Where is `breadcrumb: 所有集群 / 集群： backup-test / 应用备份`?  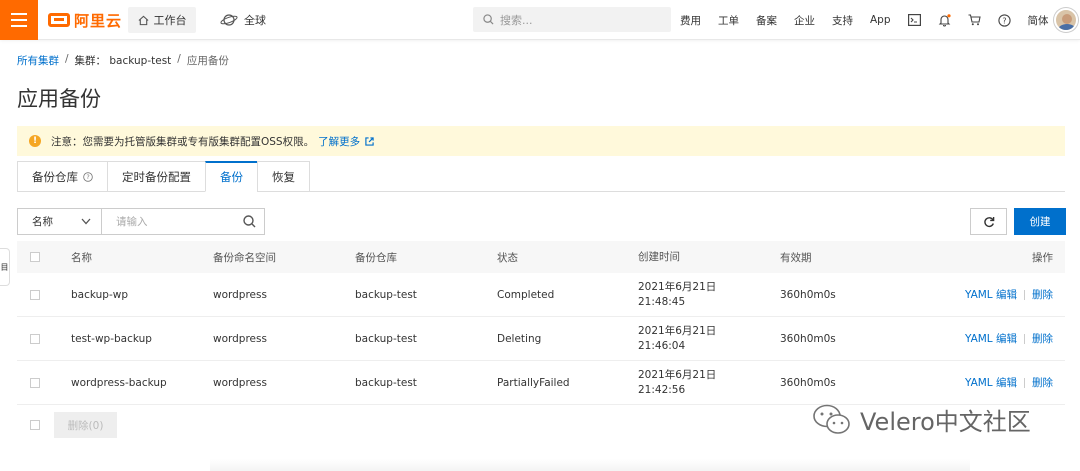 breadcrumb: 所有集群 / 集群： backup-test / 应用备份 is located at coordinates (123, 60).